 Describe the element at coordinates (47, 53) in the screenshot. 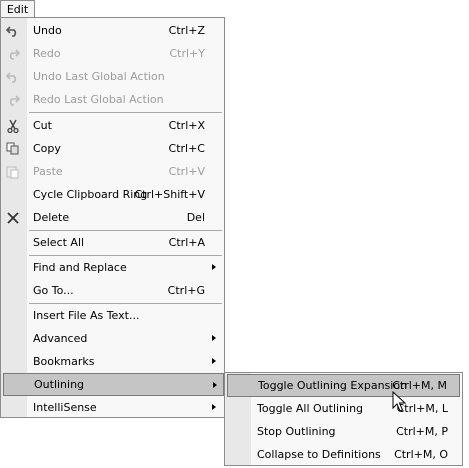

I see `menu-item-label: Redo` at that location.